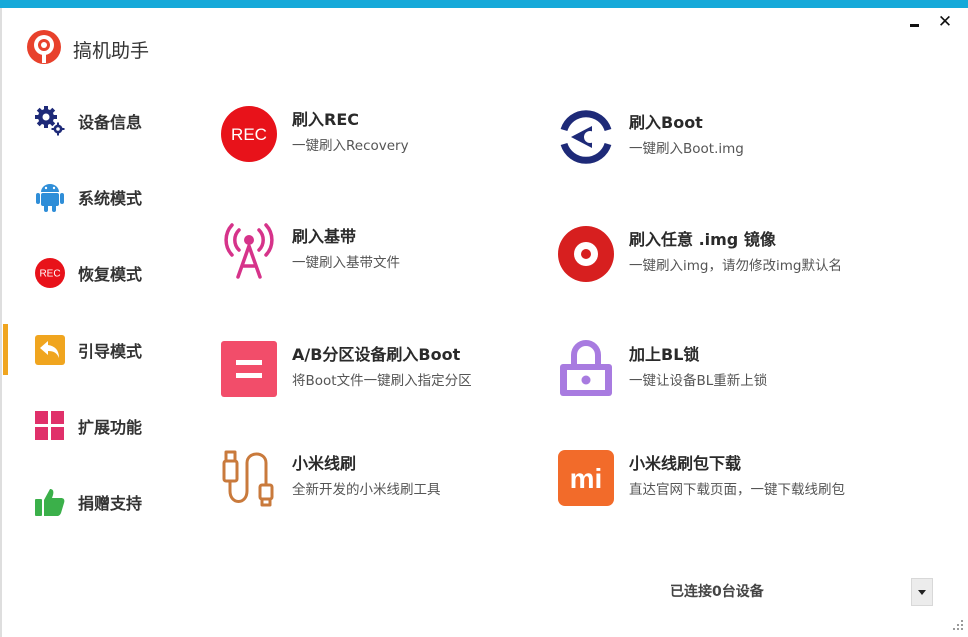 This screenshot has height=637, width=968. I want to click on return-arrow-icon, so click(50, 350).